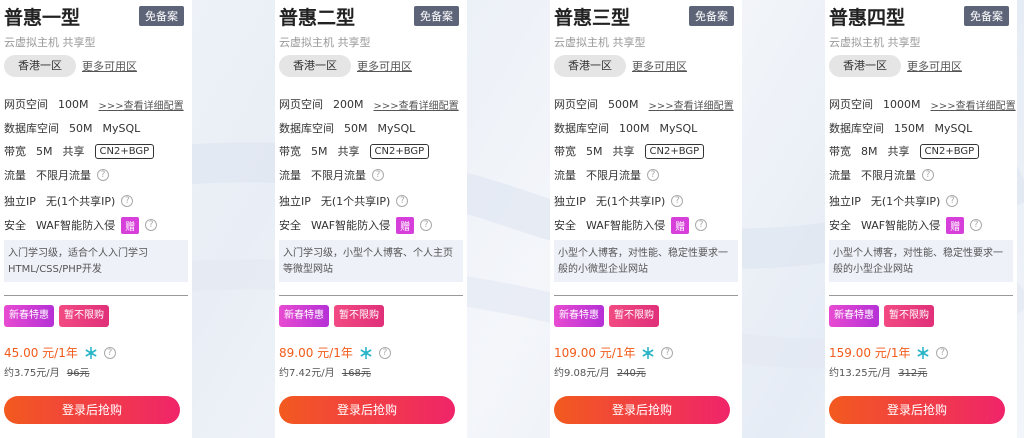 Image resolution: width=1024 pixels, height=438 pixels. I want to click on spec-label: 流量, so click(565, 175).